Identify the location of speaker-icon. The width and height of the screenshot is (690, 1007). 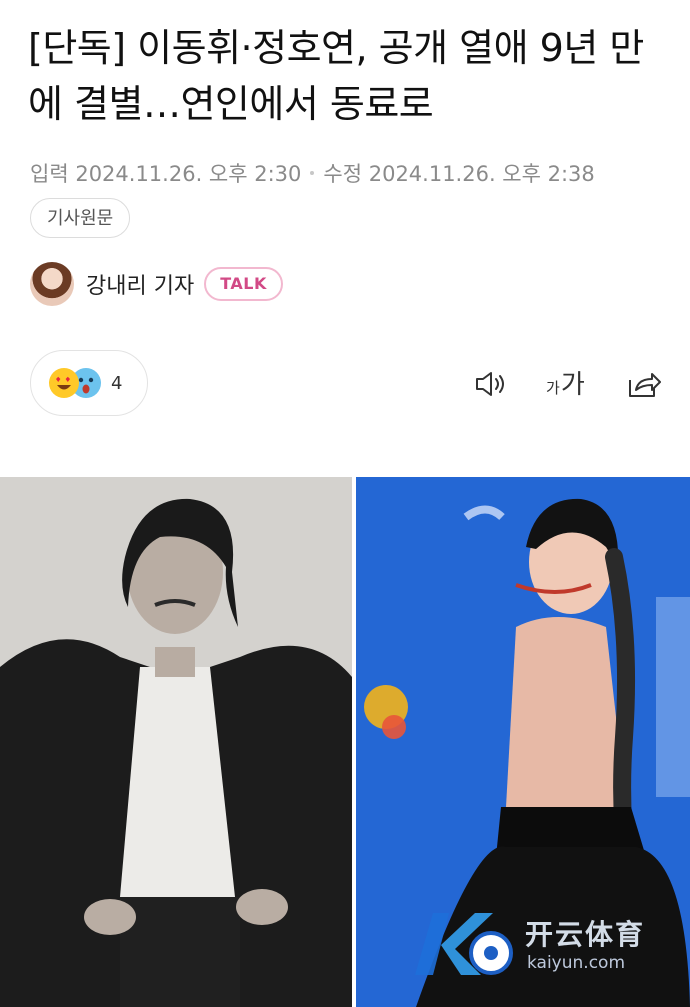
(490, 384).